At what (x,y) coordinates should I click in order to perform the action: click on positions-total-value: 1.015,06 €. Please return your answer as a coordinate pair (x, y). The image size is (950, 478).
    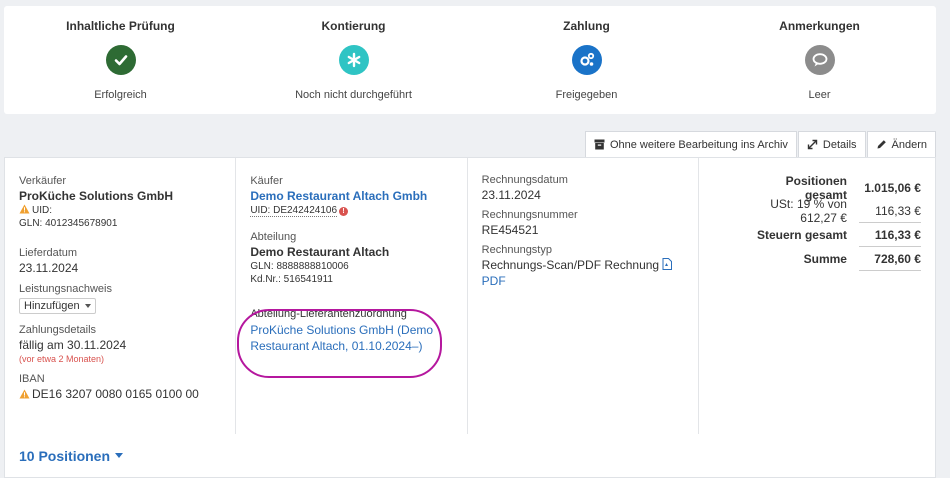
    Looking at the image, I should click on (892, 187).